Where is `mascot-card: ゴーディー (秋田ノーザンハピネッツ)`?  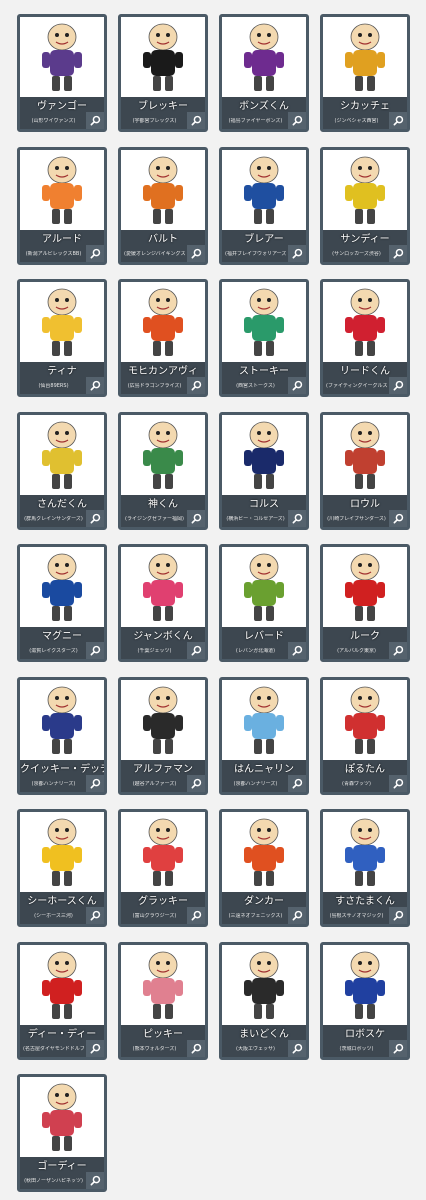 mascot-card: ゴーディー (秋田ノーザンハピネッツ) is located at coordinates (62, 1133).